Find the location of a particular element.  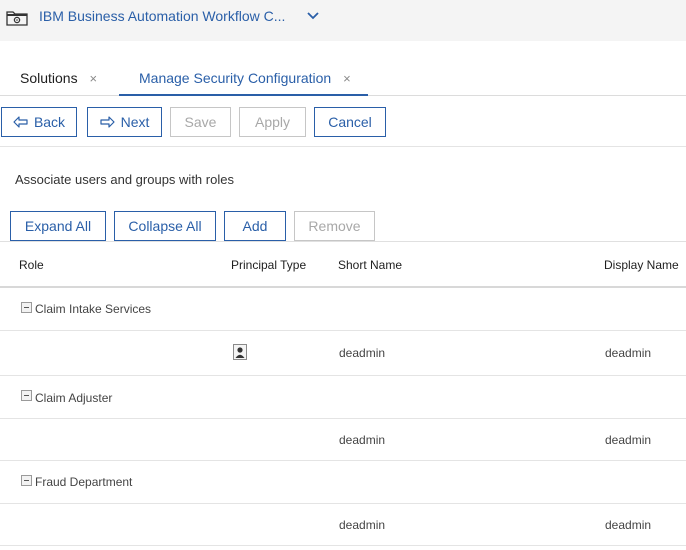

user-icon is located at coordinates (240, 352).